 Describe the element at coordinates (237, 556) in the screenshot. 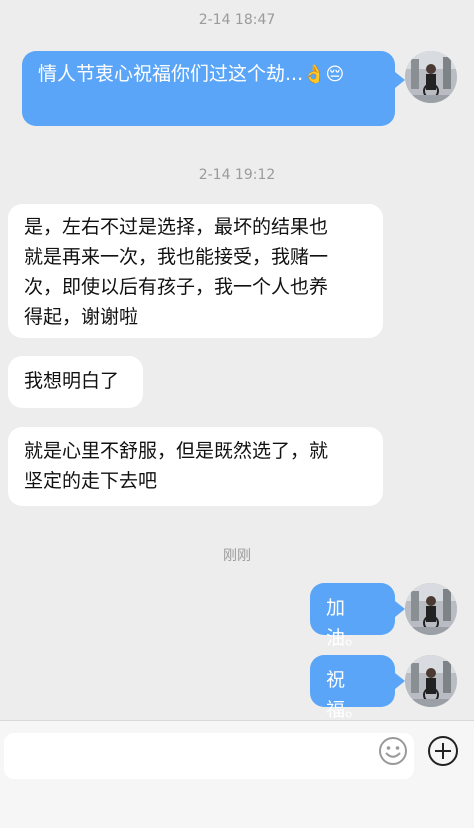

I see `timestamp: 刚刚` at that location.